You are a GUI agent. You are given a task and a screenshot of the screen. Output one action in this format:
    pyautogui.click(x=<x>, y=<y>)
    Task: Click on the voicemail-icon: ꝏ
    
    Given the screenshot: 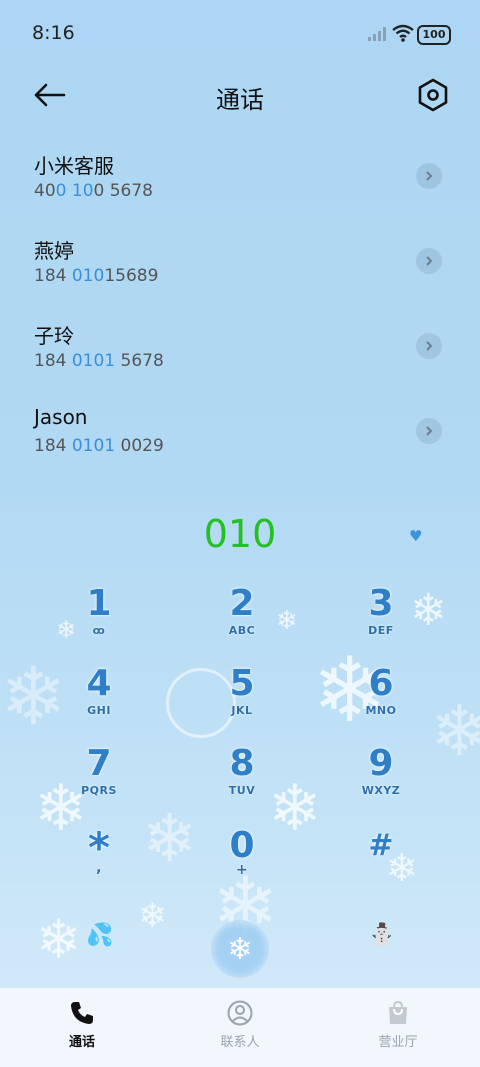 What is the action you would take?
    pyautogui.click(x=99, y=630)
    